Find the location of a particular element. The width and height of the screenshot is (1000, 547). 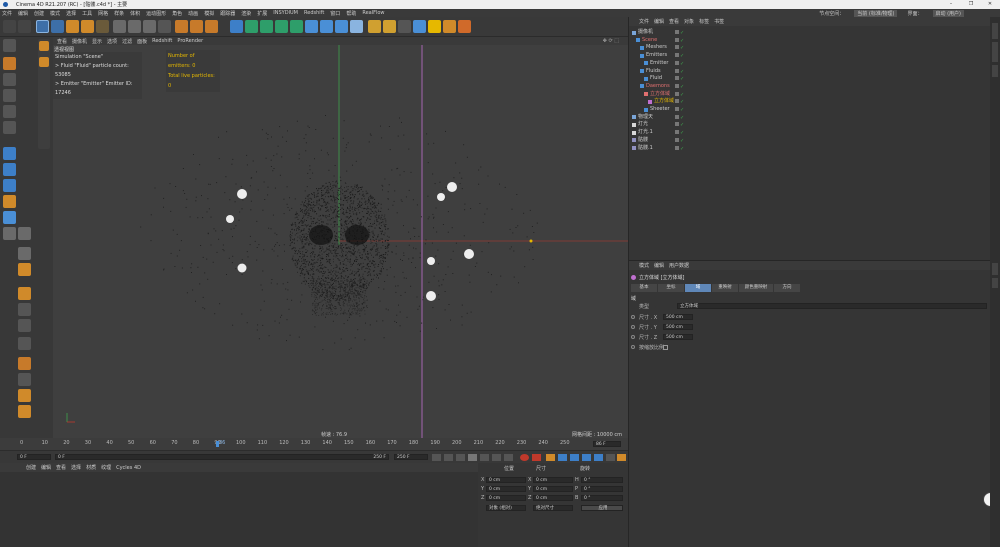

vp-menu-panel: 面板 is located at coordinates (142, 41).